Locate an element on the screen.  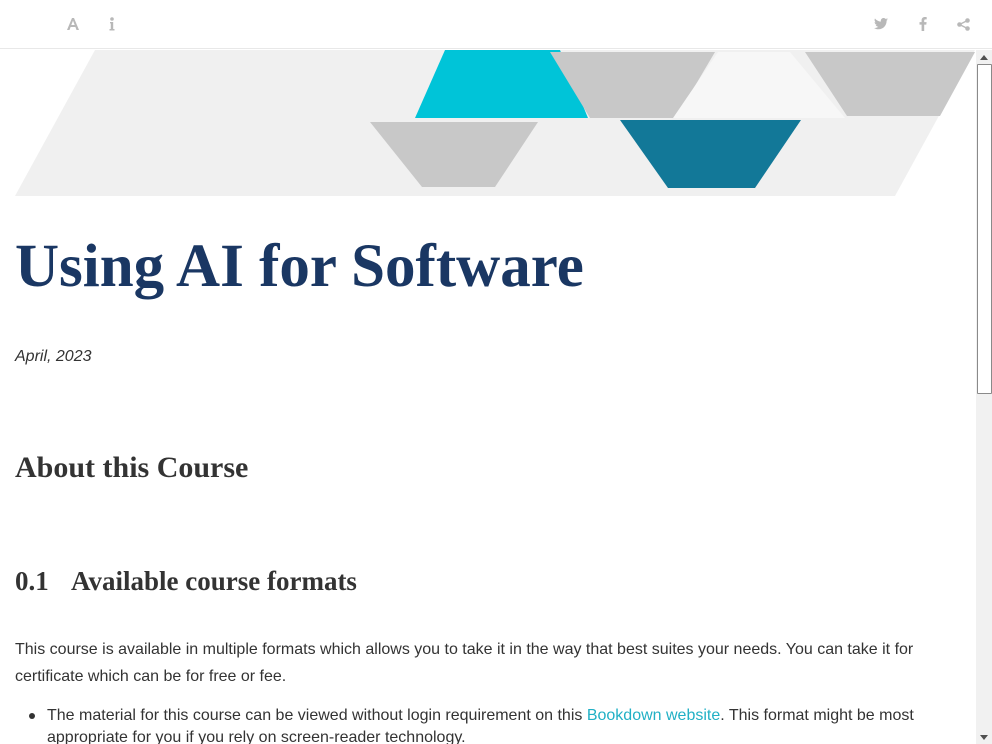
bullet-dot is located at coordinates (32, 716).